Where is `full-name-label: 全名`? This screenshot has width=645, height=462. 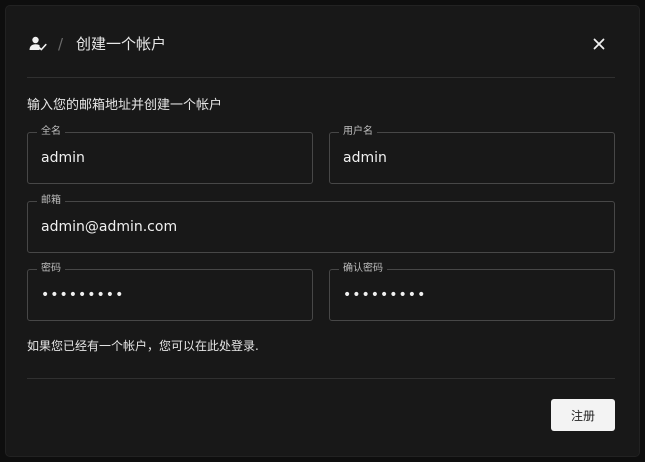
full-name-label: 全名 is located at coordinates (51, 132).